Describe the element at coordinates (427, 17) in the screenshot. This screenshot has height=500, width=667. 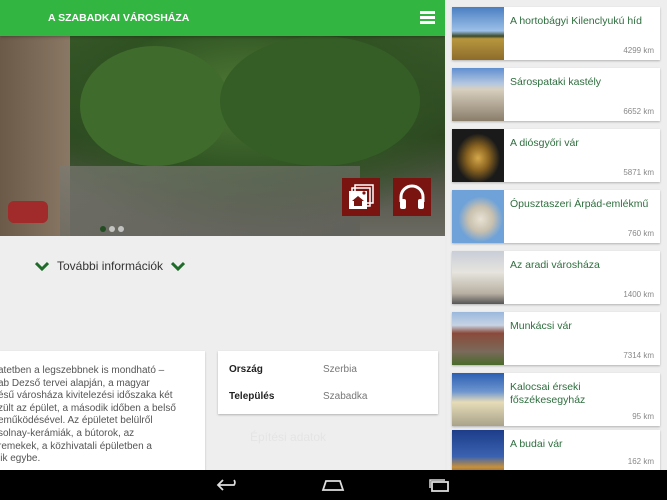
I see `hamburger-icon` at that location.